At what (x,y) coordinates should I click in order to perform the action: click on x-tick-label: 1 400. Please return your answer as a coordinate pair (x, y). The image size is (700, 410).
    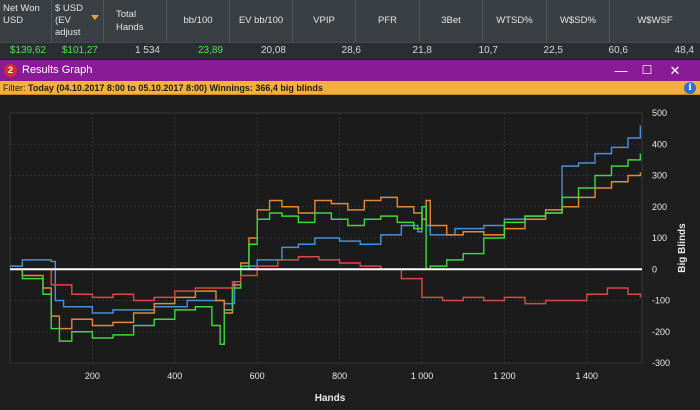
    Looking at the image, I should click on (587, 376).